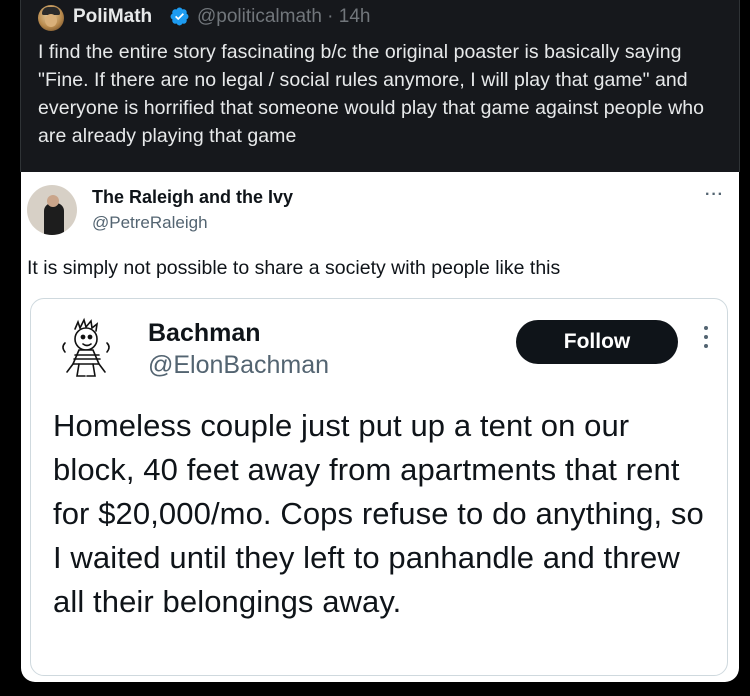 This screenshot has height=696, width=750. What do you see at coordinates (714, 195) in the screenshot?
I see `more-options-icon: ···` at bounding box center [714, 195].